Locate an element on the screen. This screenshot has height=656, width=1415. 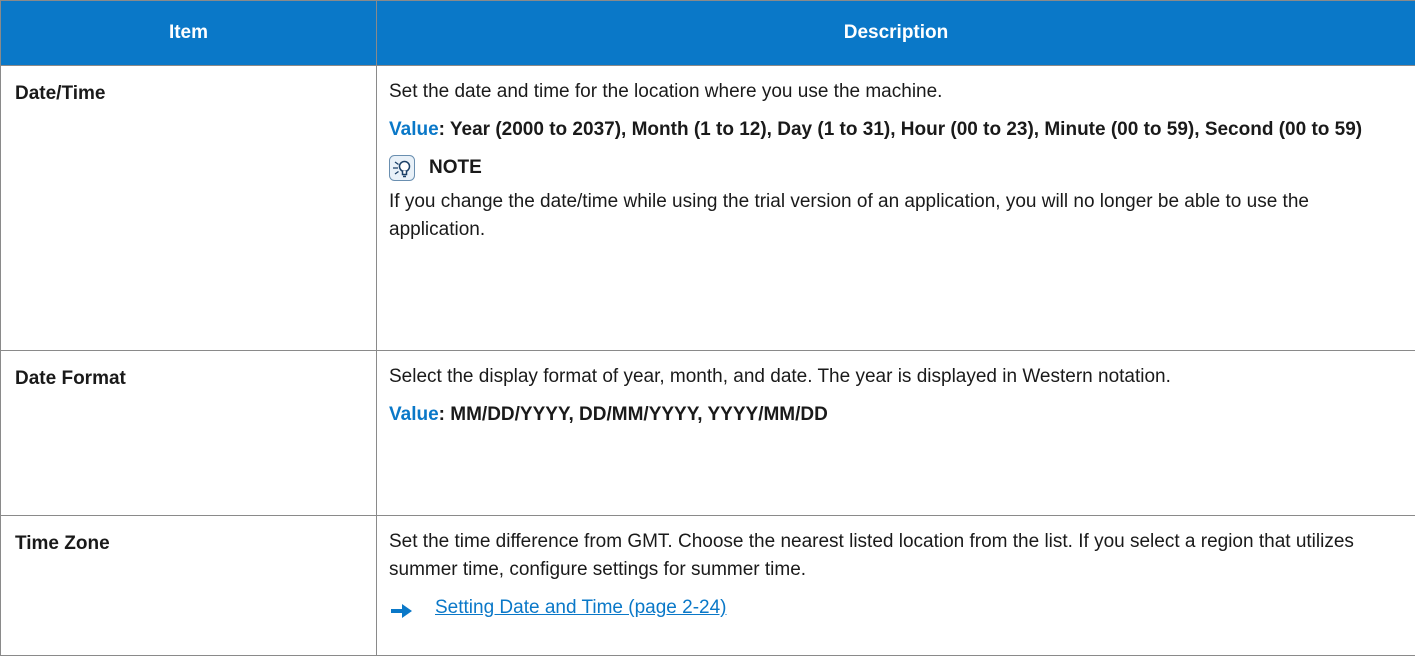
row-item-date-time: Date/Time is located at coordinates (189, 208).